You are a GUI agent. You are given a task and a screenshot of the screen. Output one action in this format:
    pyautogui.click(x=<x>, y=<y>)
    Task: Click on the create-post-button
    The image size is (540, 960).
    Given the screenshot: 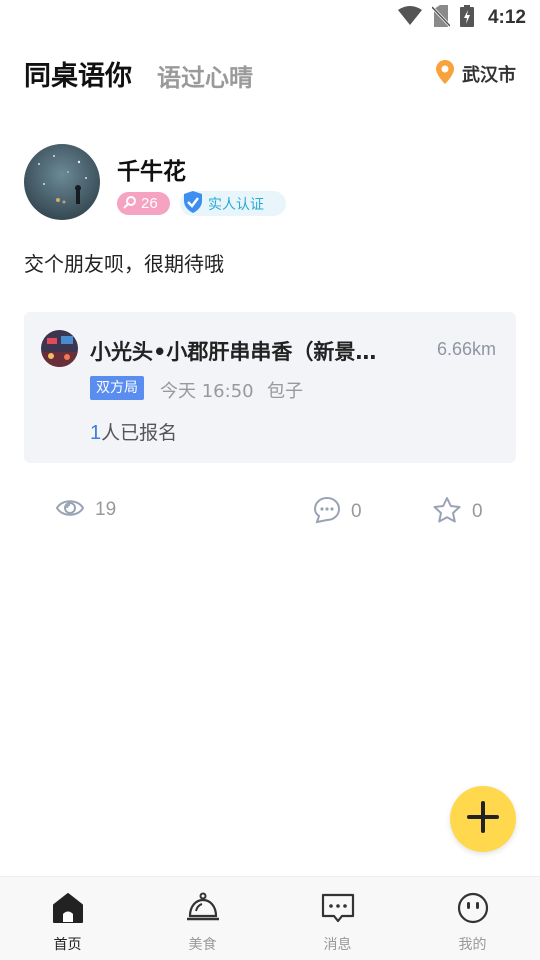 What is the action you would take?
    pyautogui.click(x=483, y=819)
    